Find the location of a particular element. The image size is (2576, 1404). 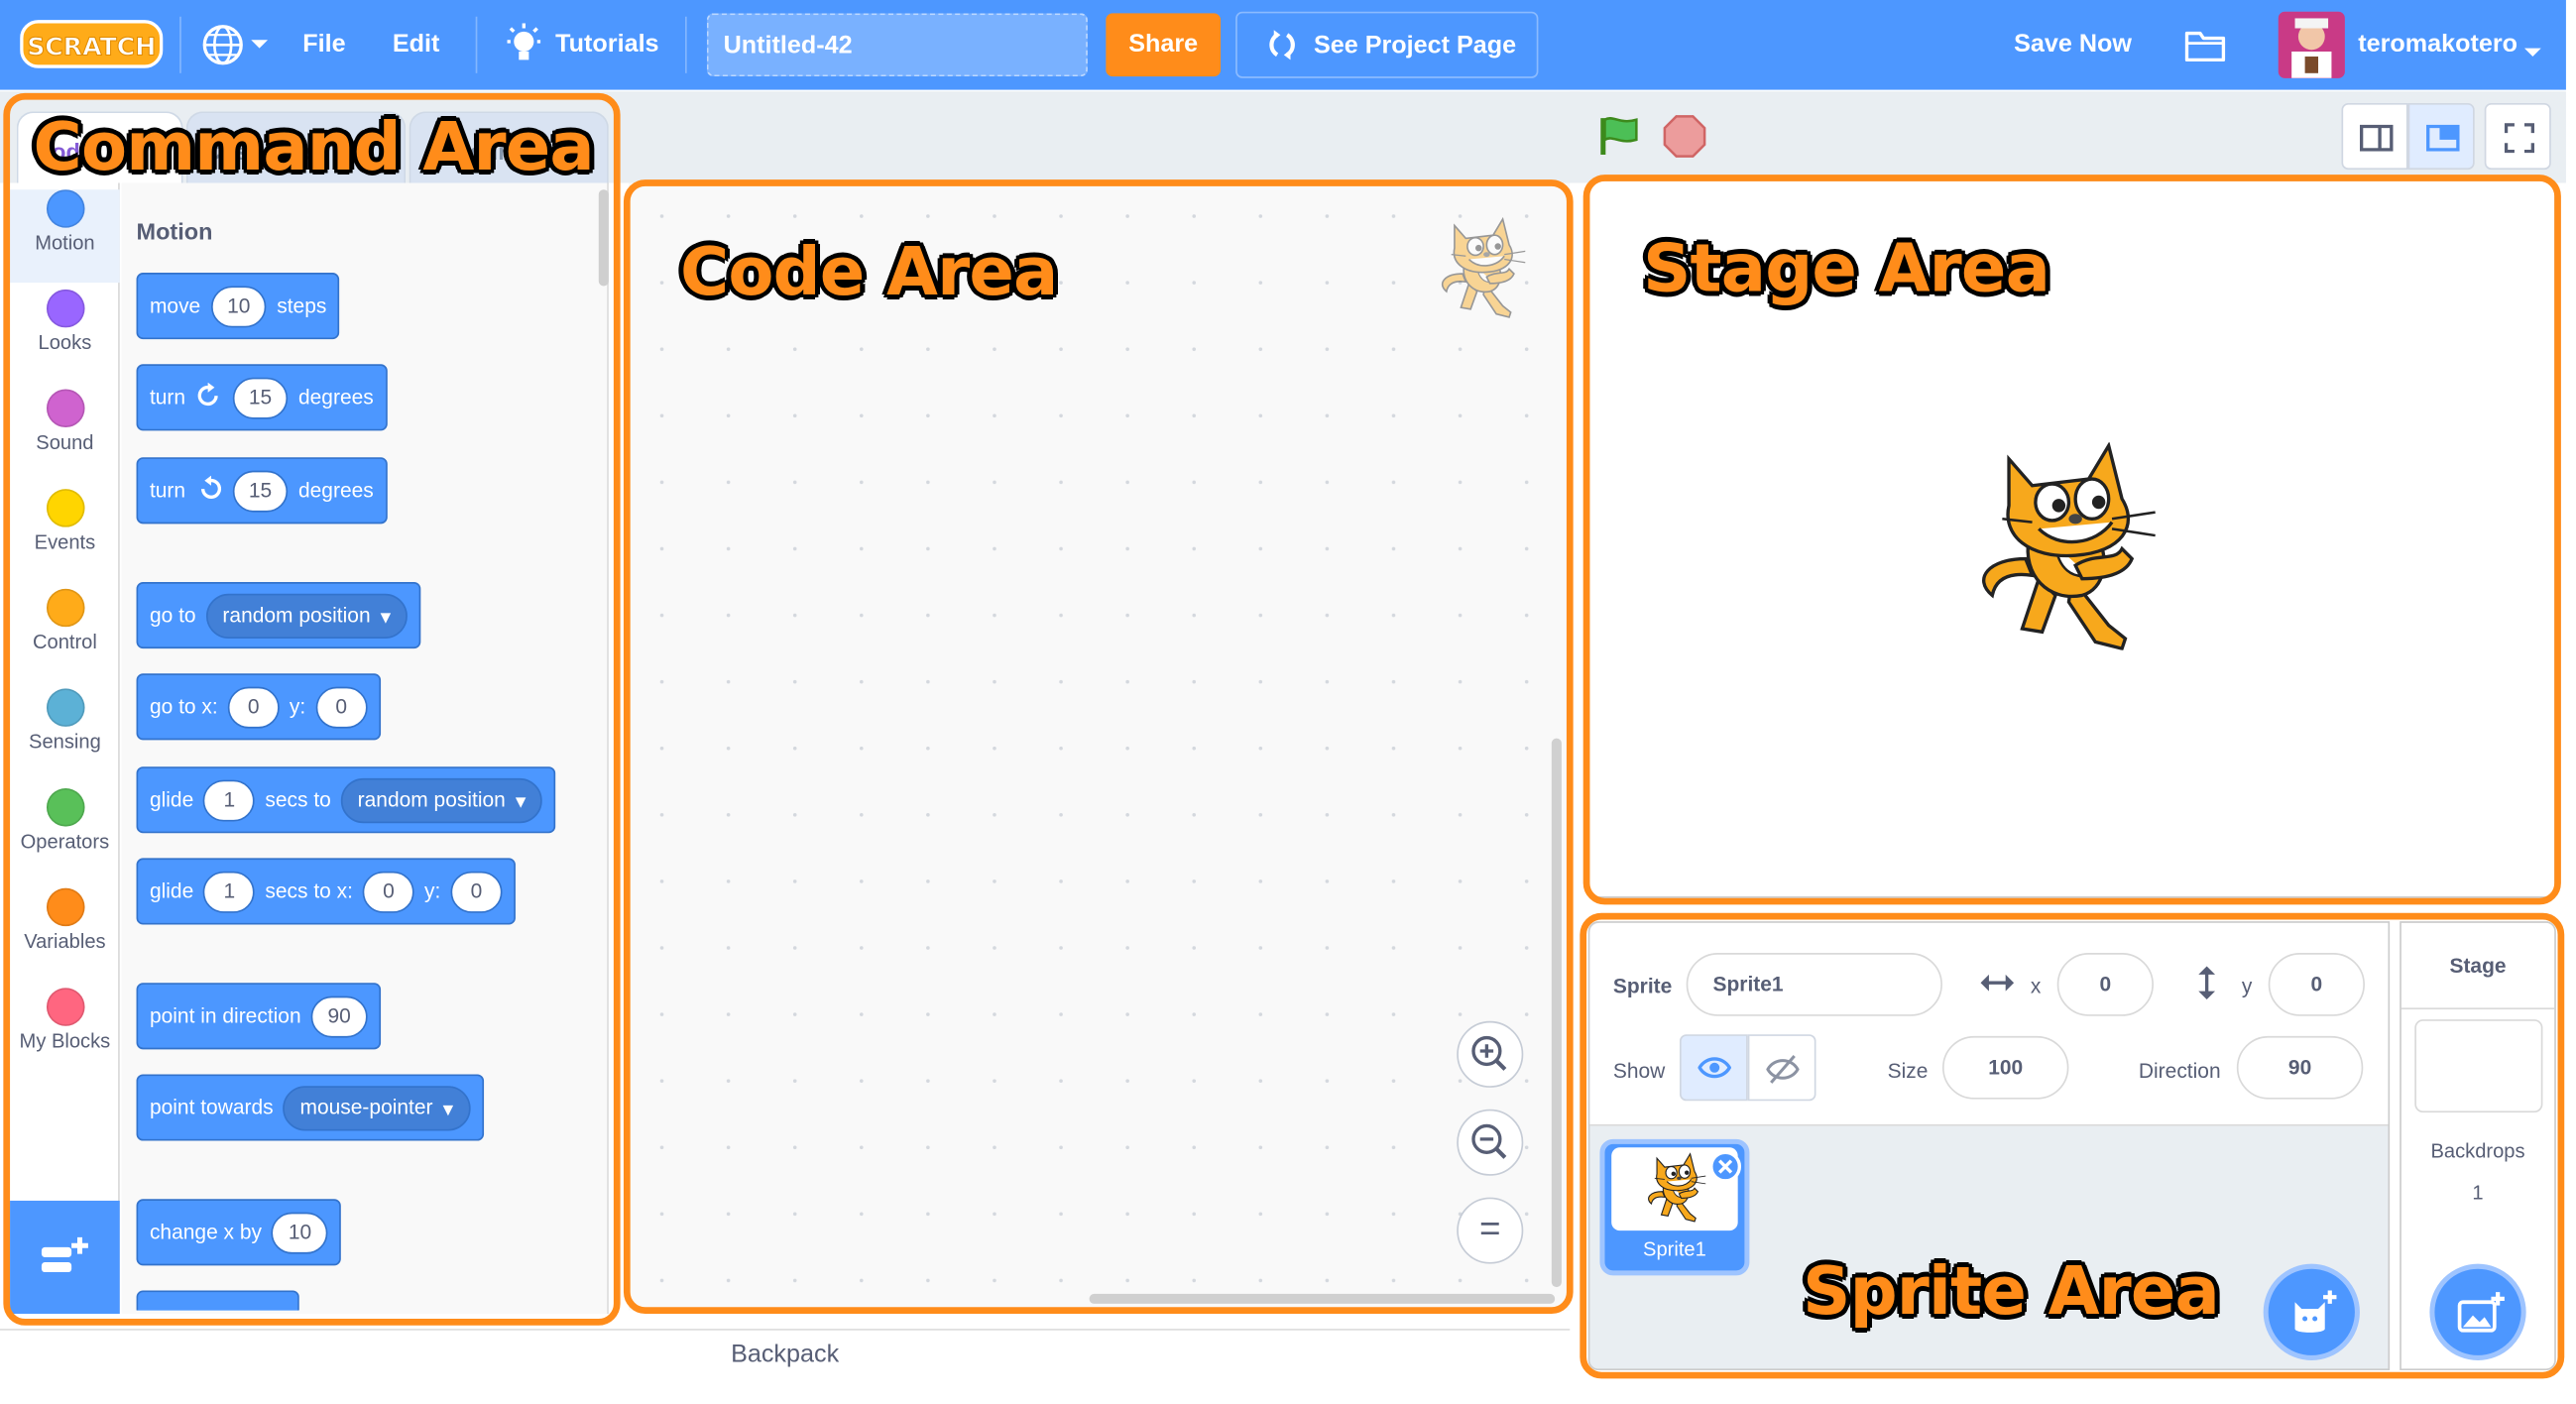

zoom-out-button is located at coordinates (1490, 1142).